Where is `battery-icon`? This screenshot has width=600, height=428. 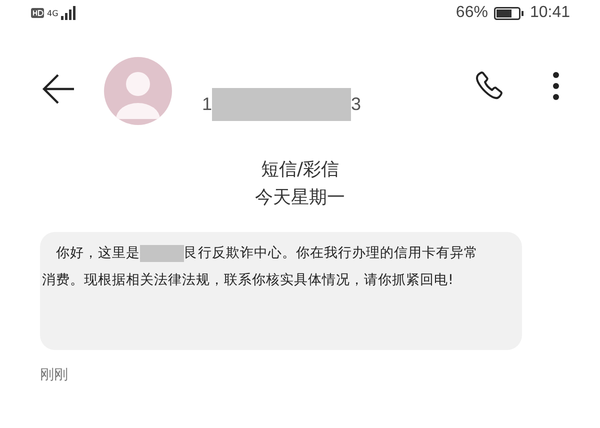 battery-icon is located at coordinates (509, 13).